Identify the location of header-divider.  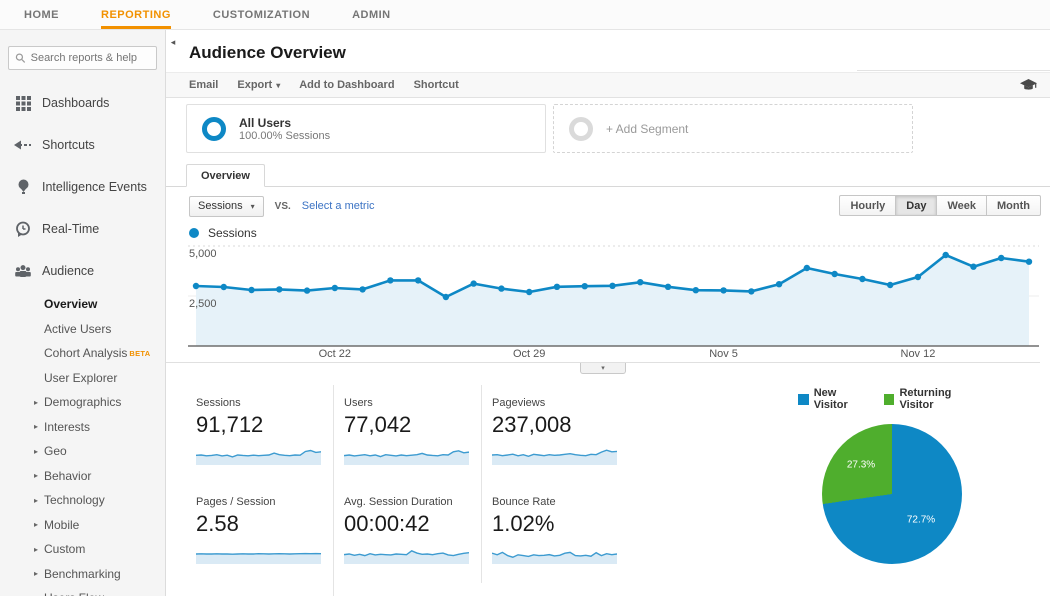
(953, 70).